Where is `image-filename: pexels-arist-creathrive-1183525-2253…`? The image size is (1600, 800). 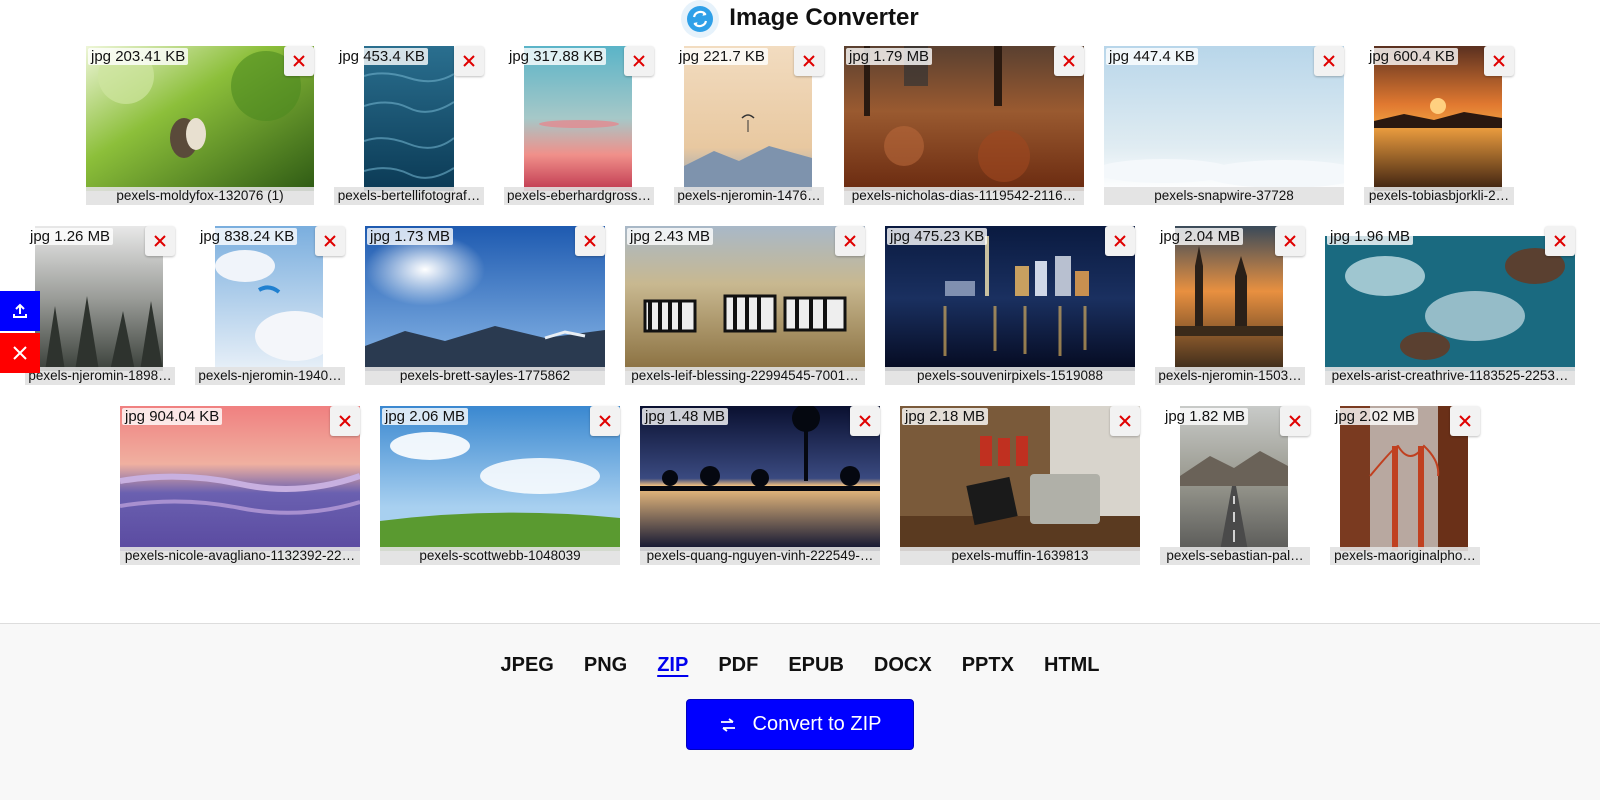 image-filename: pexels-arist-creathrive-1183525-2253… is located at coordinates (1450, 376).